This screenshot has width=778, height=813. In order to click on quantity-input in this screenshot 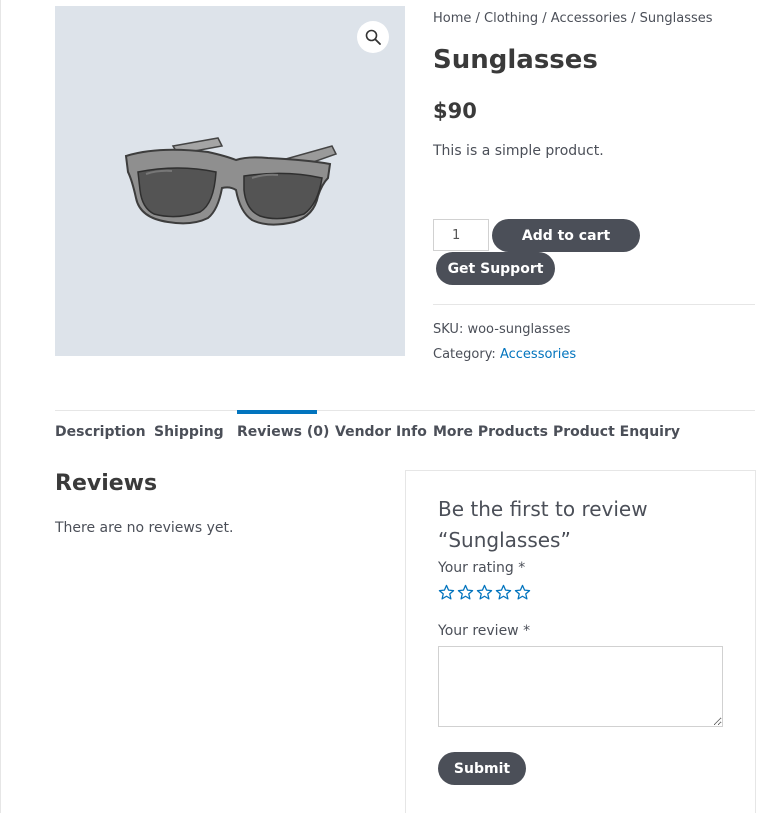, I will do `click(461, 235)`.